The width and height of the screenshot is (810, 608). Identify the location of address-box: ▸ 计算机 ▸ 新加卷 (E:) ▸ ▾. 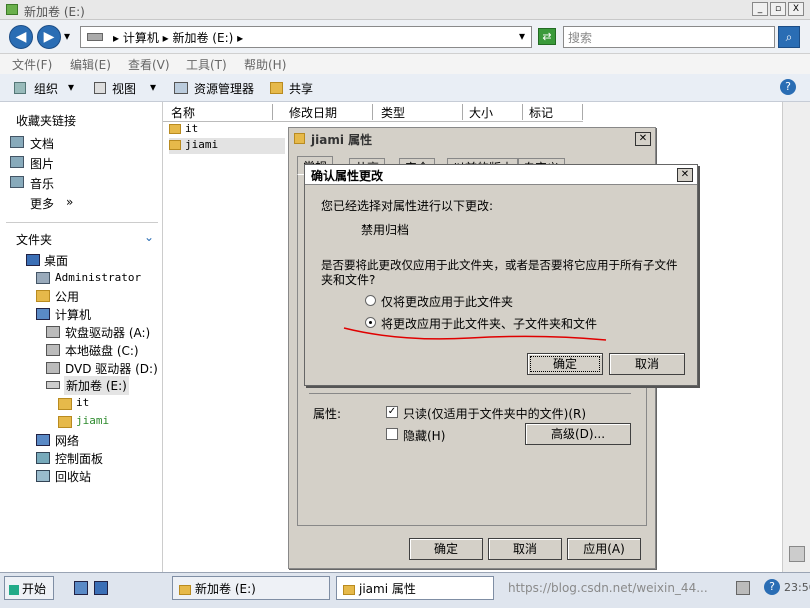
(306, 37).